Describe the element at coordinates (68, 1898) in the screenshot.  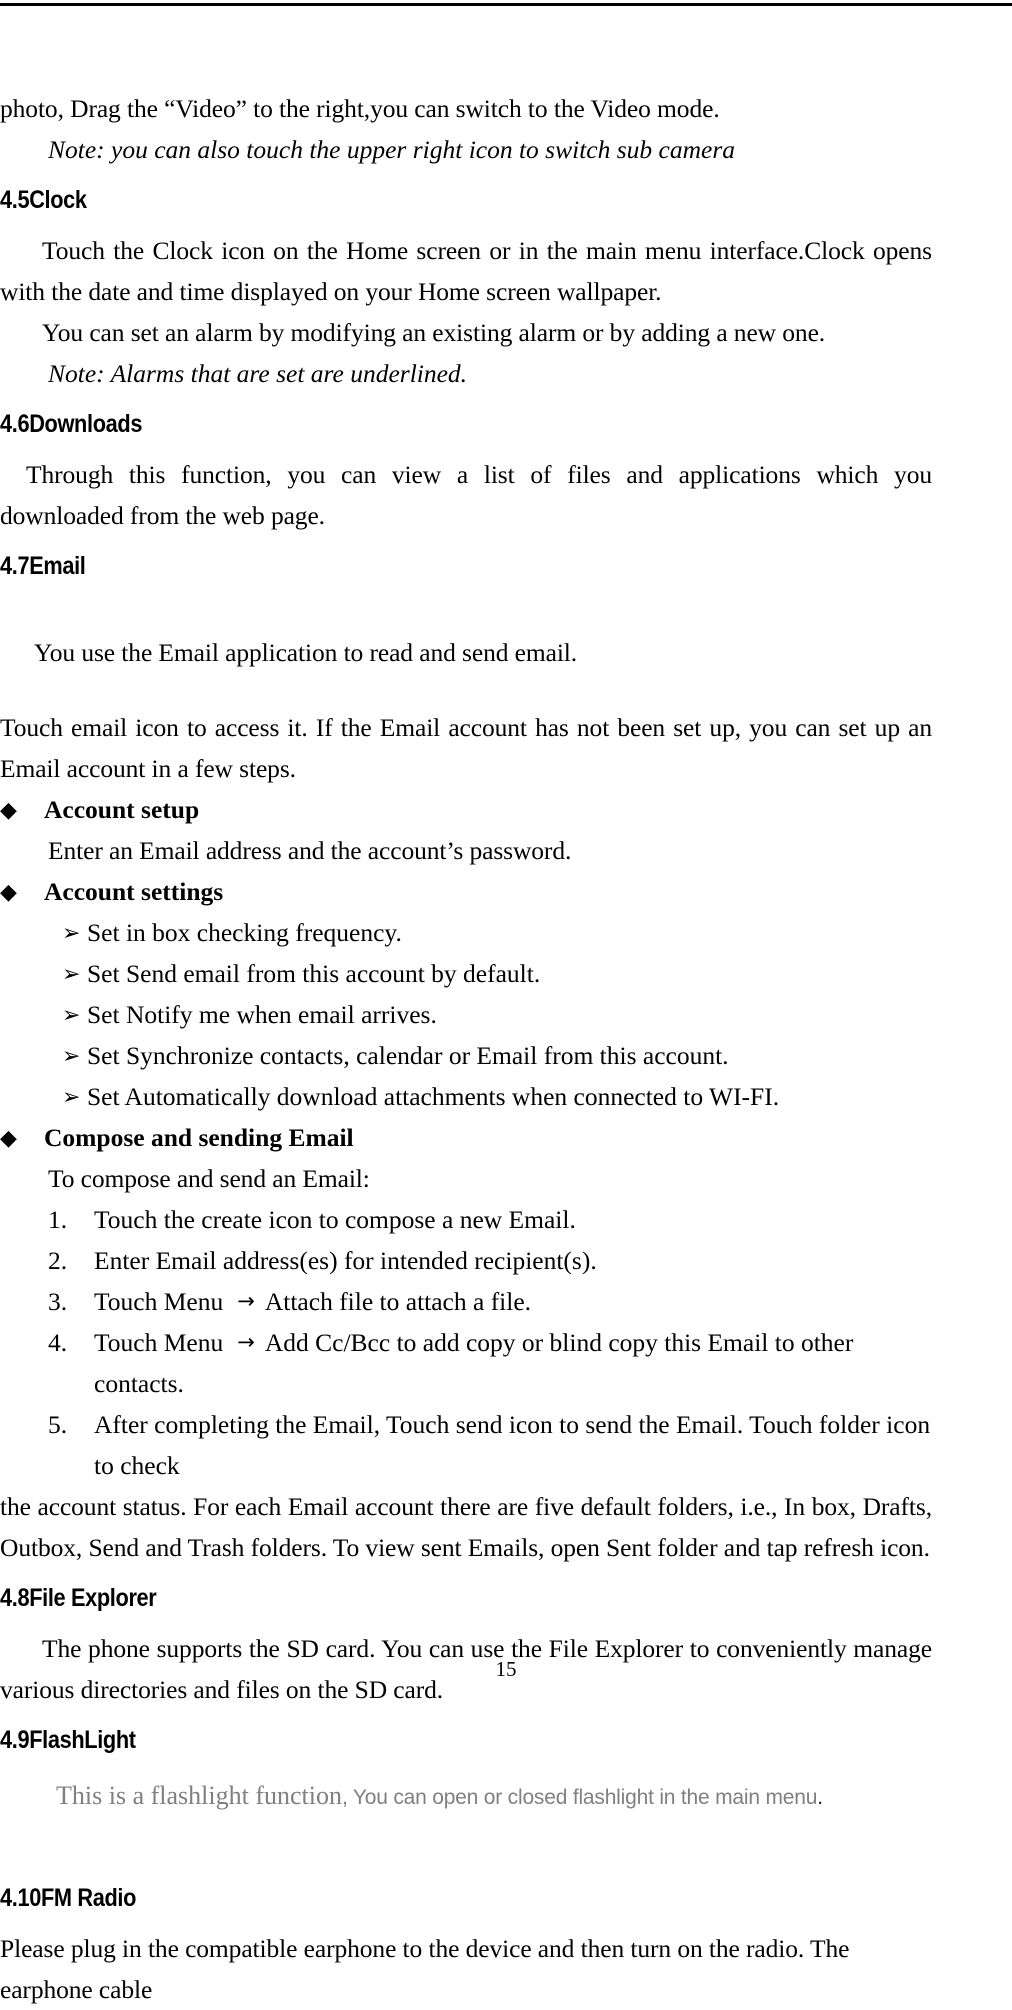
I see `heading-fm-radio: 4.10FM Radio` at that location.